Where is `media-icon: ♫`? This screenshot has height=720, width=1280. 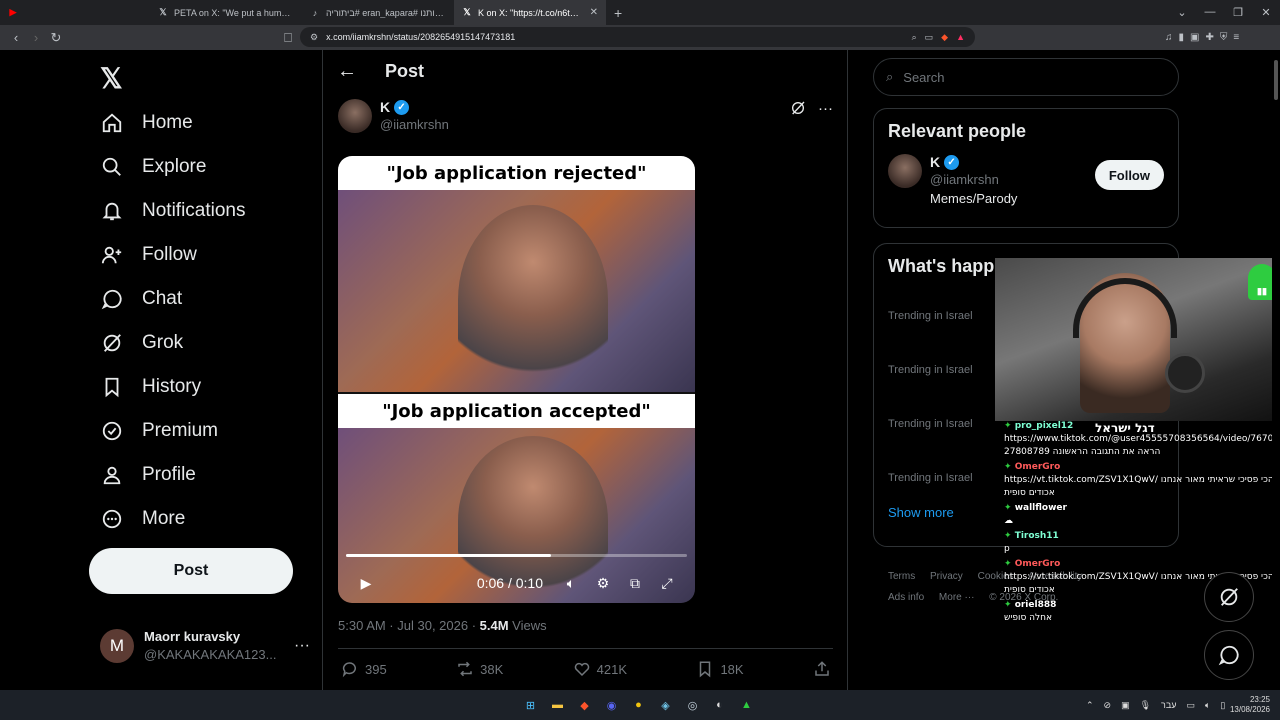
media-icon: ♫ is located at coordinates (1169, 37).